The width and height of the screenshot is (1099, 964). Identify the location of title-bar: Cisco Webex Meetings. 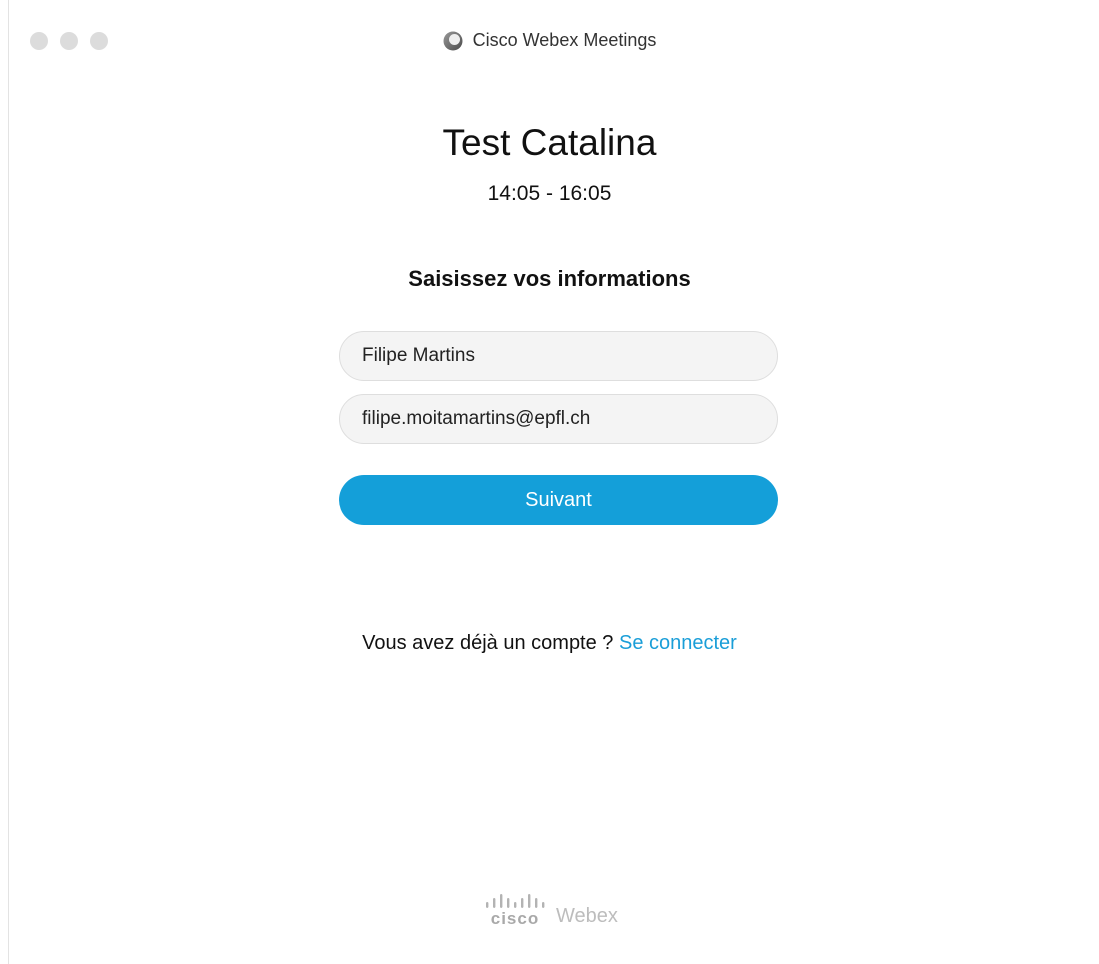
(549, 40).